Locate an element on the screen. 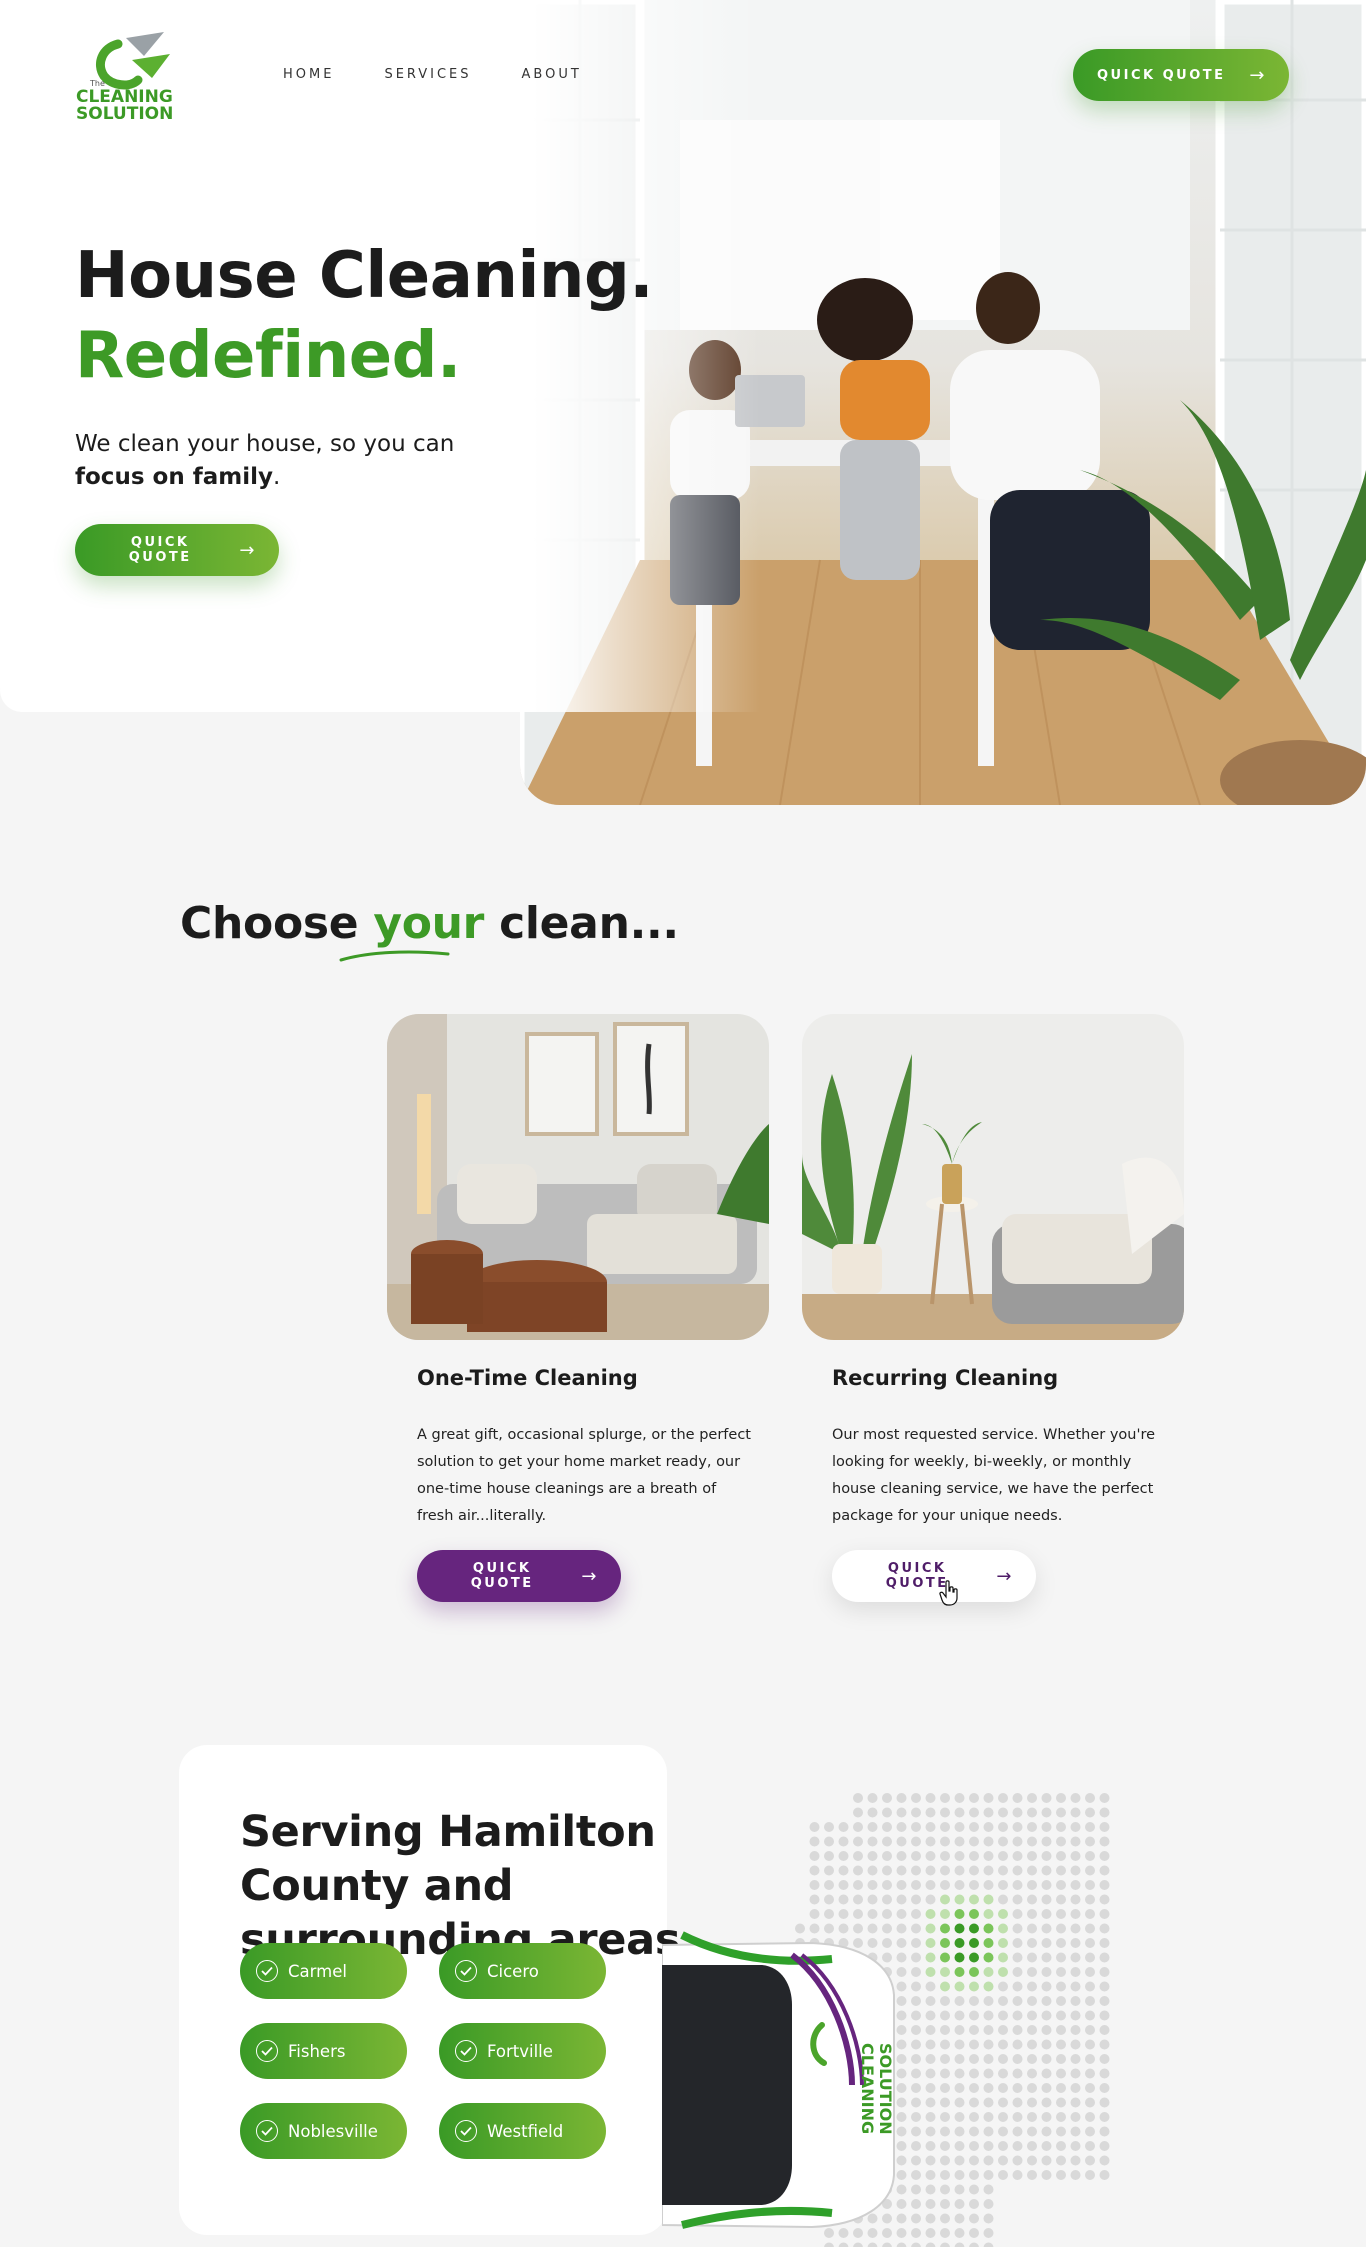  header-quick-quote-button: QUICK QUOTE → is located at coordinates (1181, 75).